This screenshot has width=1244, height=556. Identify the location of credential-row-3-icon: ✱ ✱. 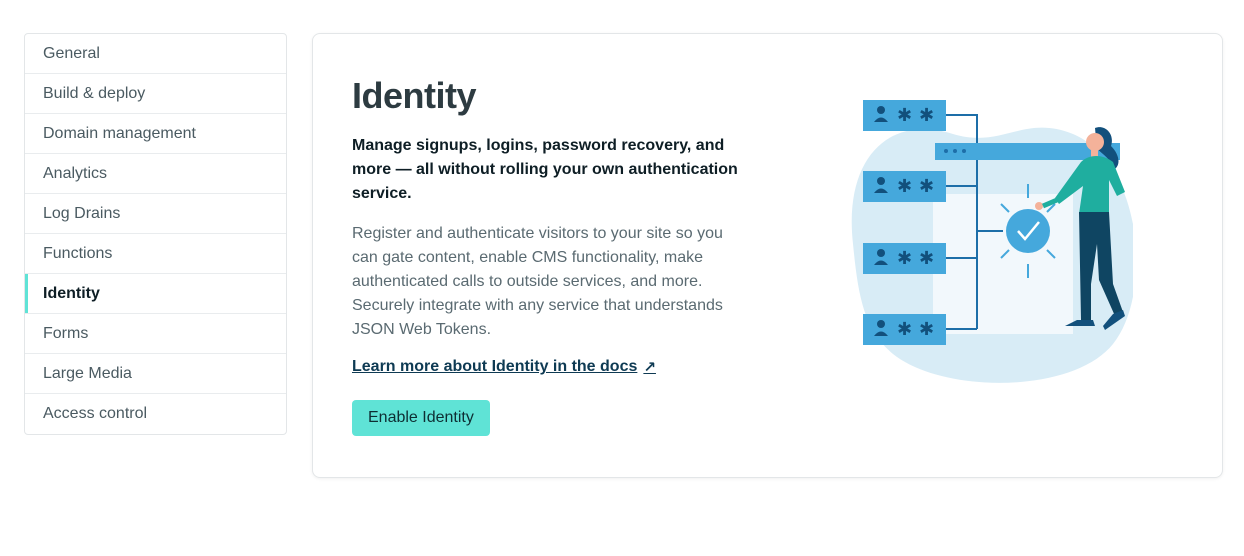
(904, 258).